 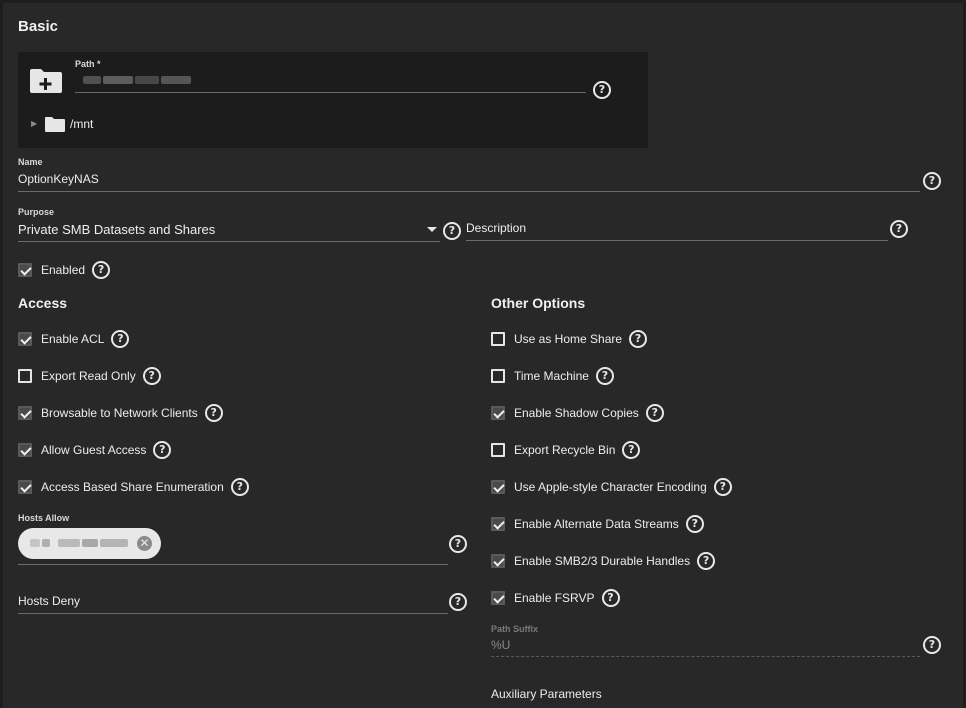 I want to click on path-suffix-underline, so click(x=705, y=656).